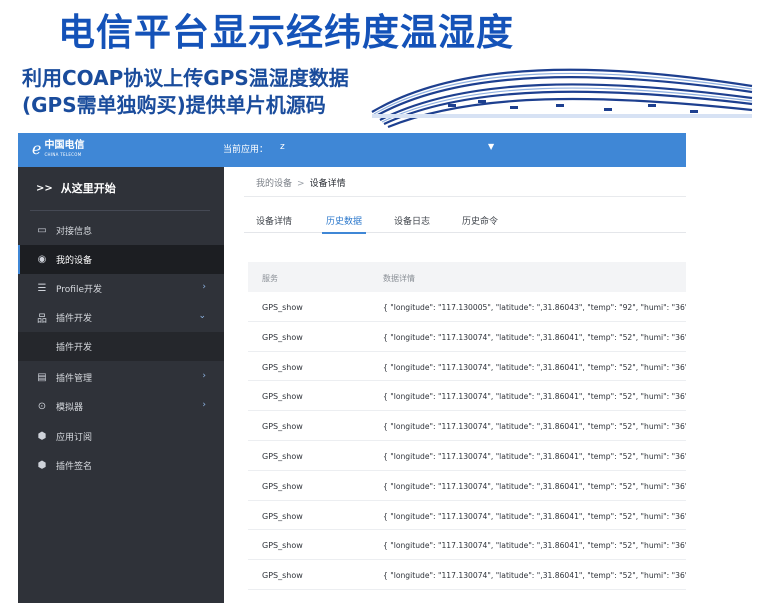 The height and width of the screenshot is (603, 760). Describe the element at coordinates (42, 406) in the screenshot. I see `simulator-icon: ⊙` at that location.